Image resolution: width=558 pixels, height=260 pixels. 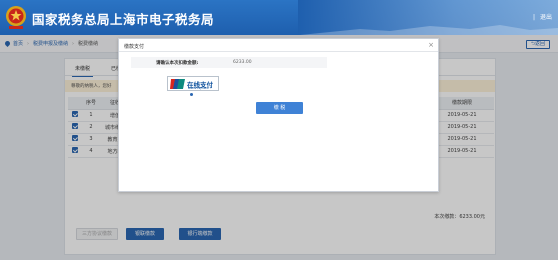 I want to click on logout-link: 退出, so click(x=546, y=17).